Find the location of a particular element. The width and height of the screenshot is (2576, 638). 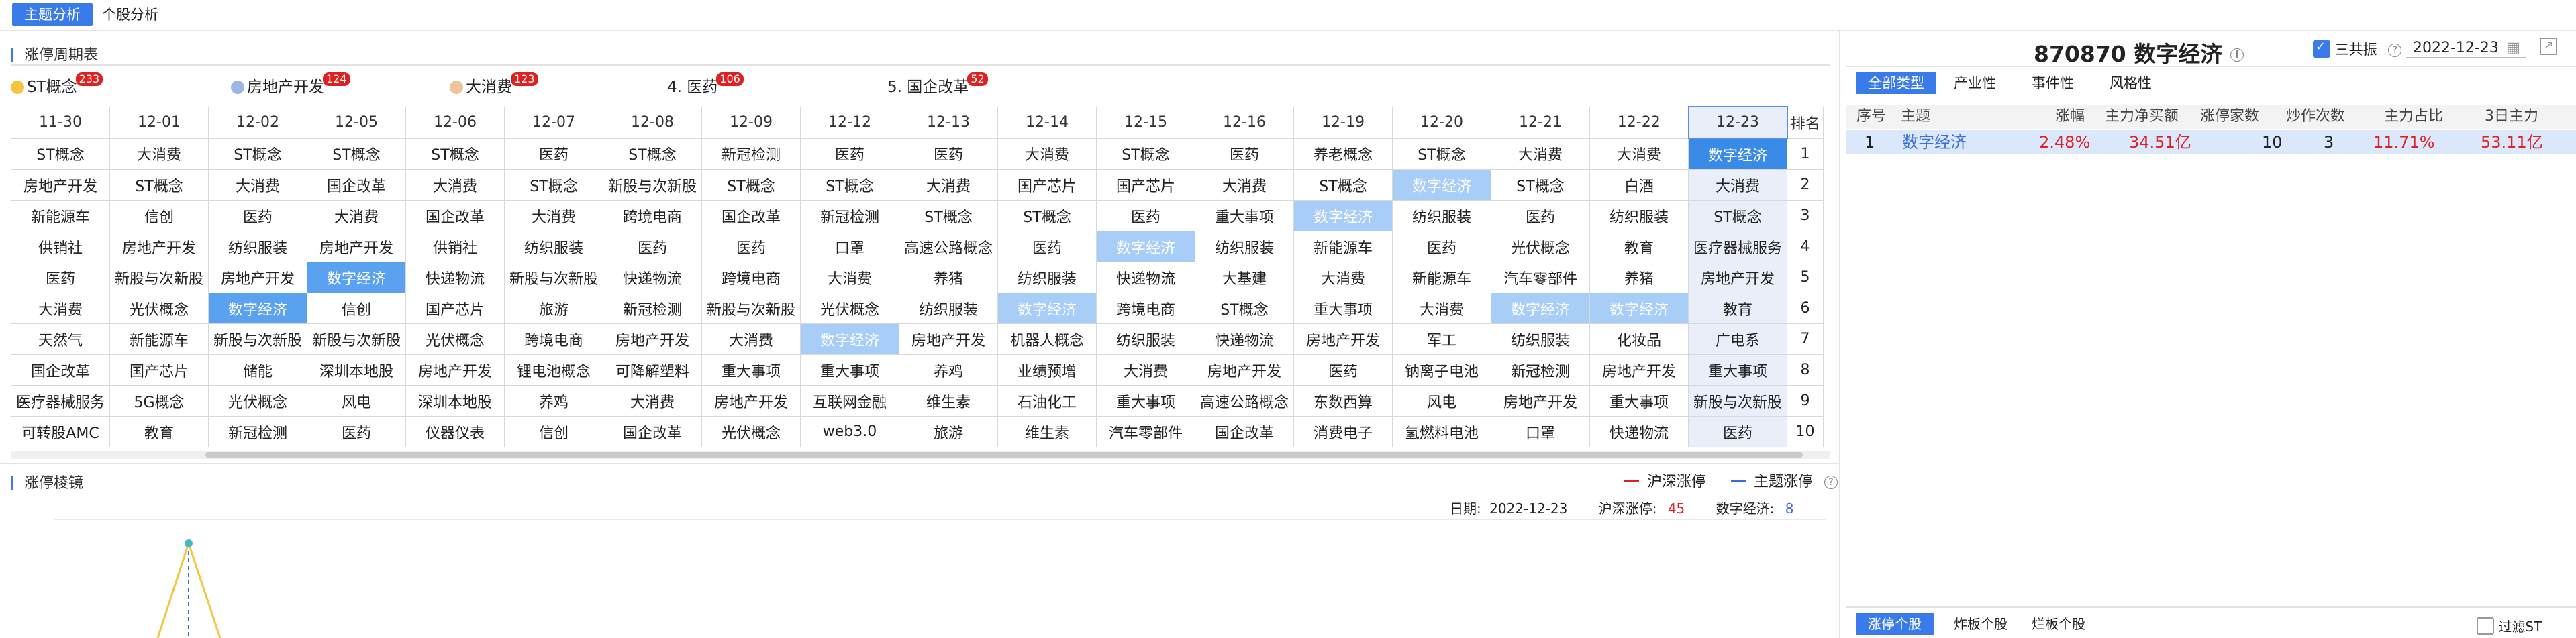

date-header: 12-19 is located at coordinates (1343, 123).